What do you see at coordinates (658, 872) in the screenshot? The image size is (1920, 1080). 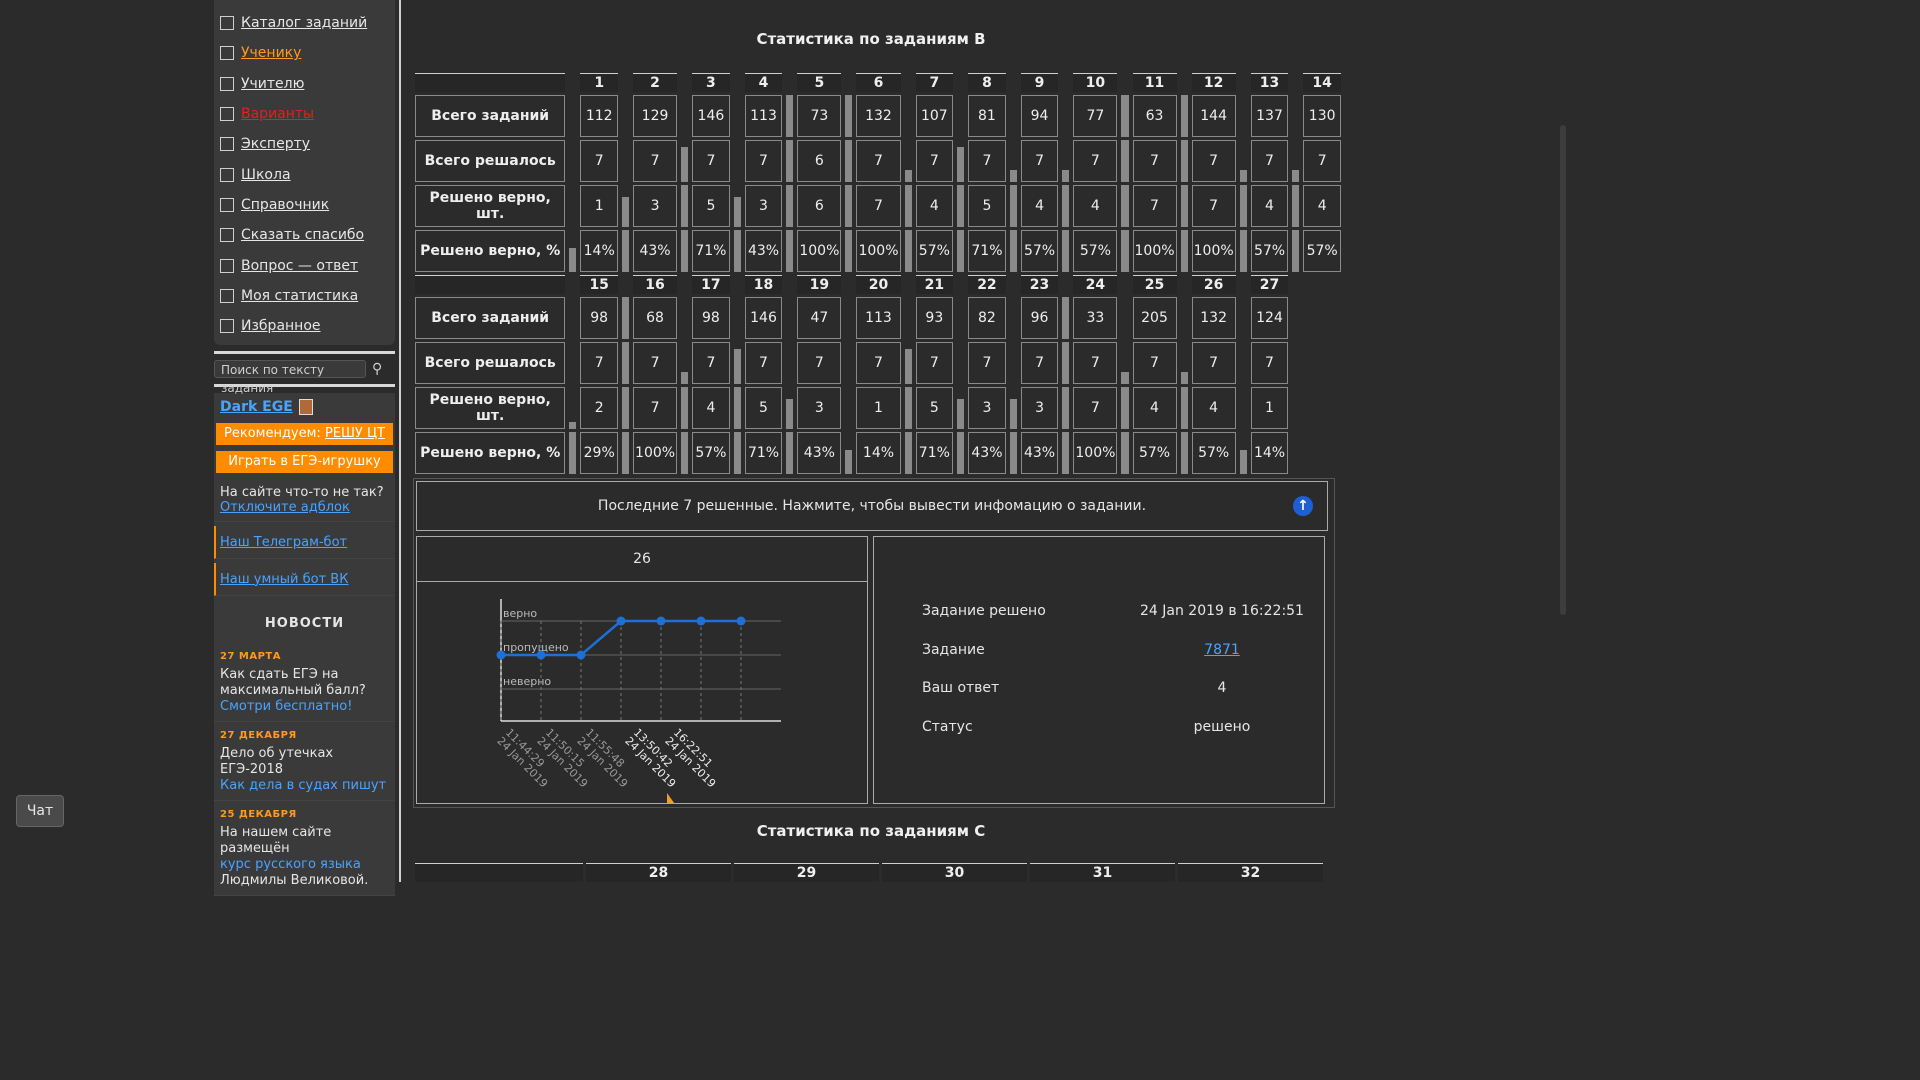 I see `task-number: 28` at bounding box center [658, 872].